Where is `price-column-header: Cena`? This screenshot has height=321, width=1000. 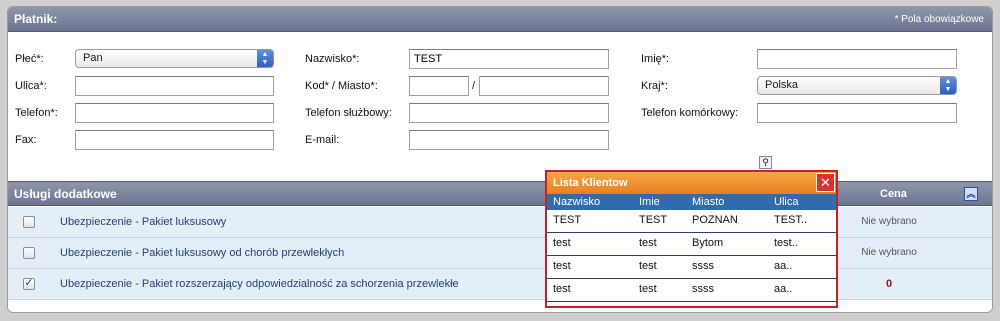 price-column-header: Cena is located at coordinates (893, 194).